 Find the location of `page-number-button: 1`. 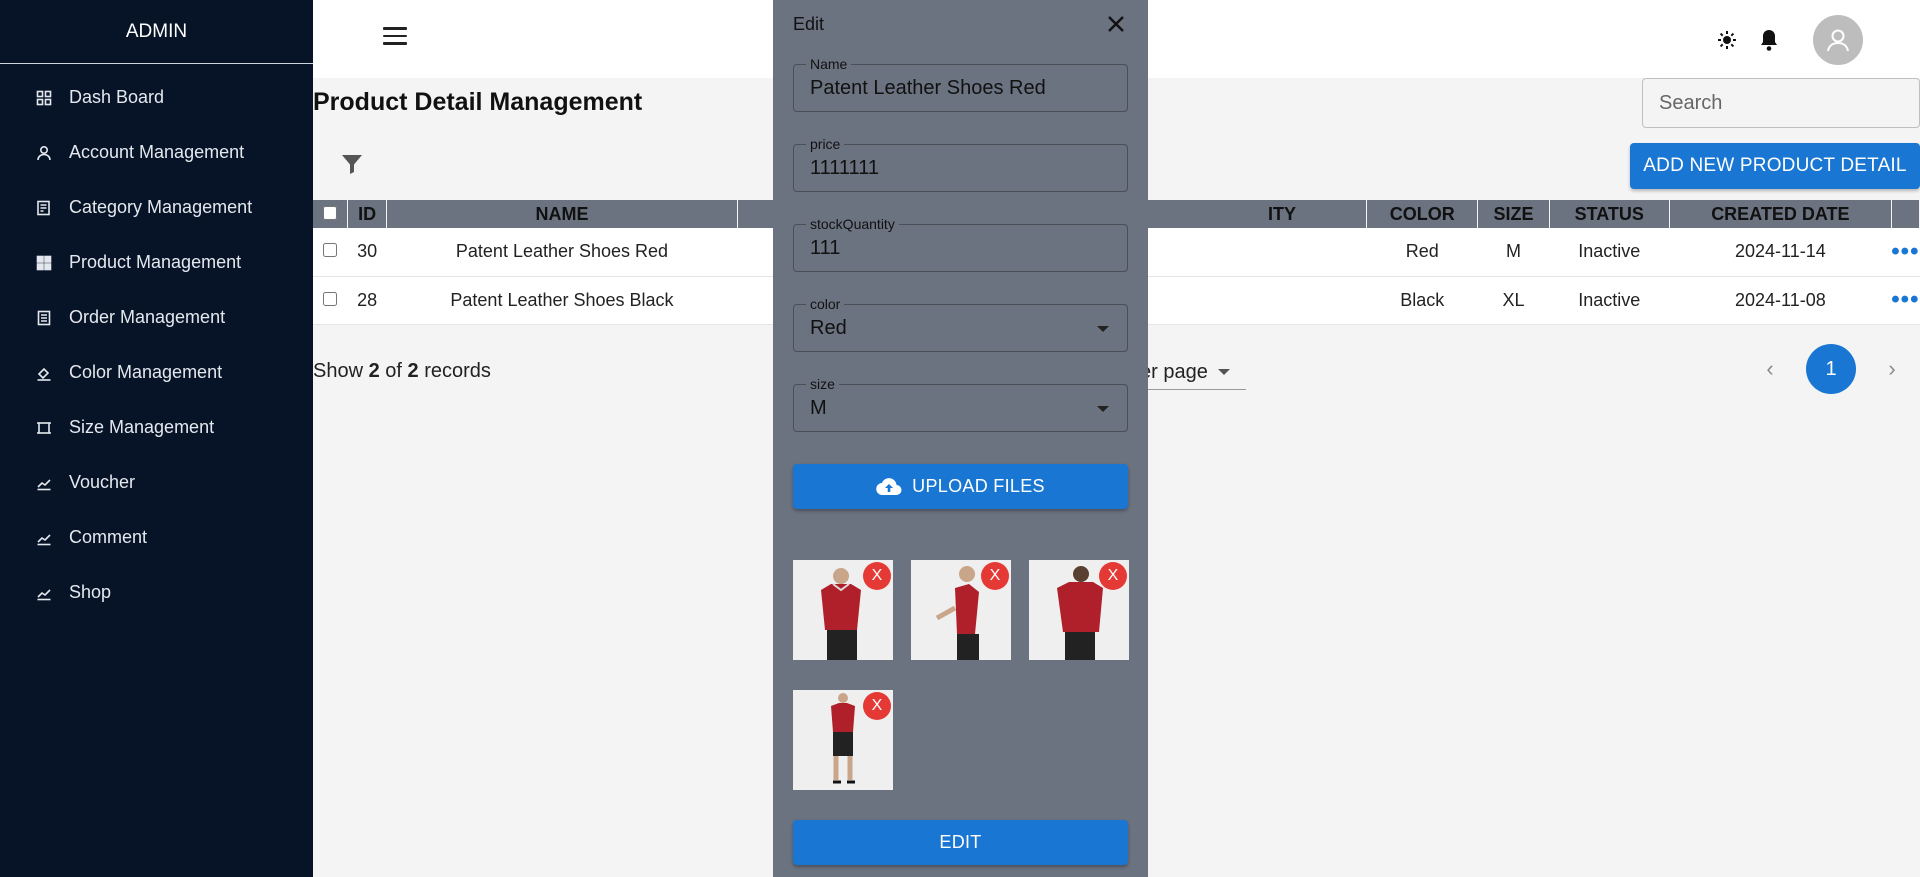

page-number-button: 1 is located at coordinates (1831, 369).